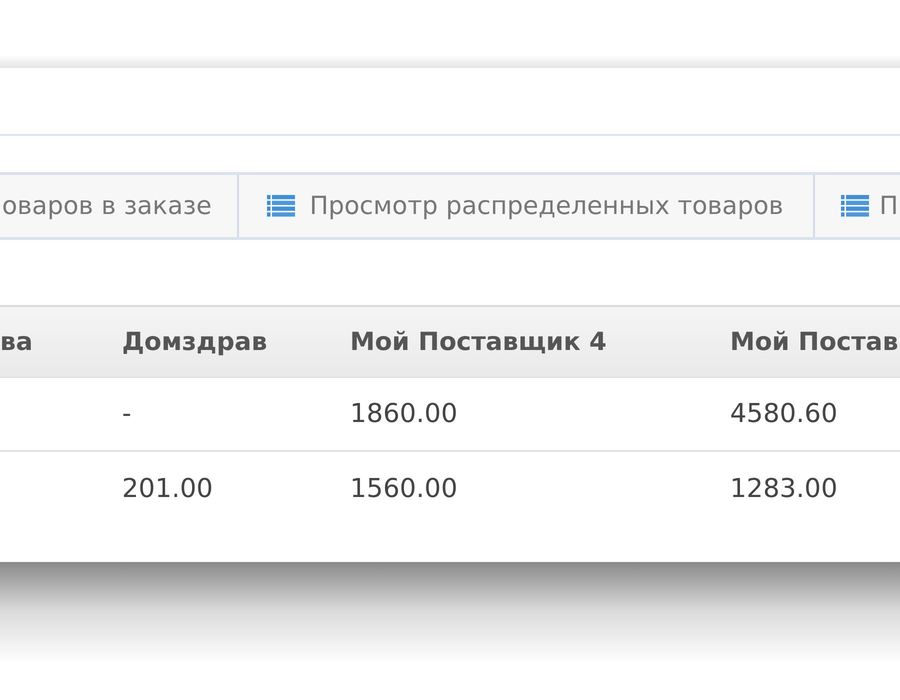 Image resolution: width=900 pixels, height=700 pixels. Describe the element at coordinates (167, 489) in the screenshot. I see `table-cell: 201.00` at that location.